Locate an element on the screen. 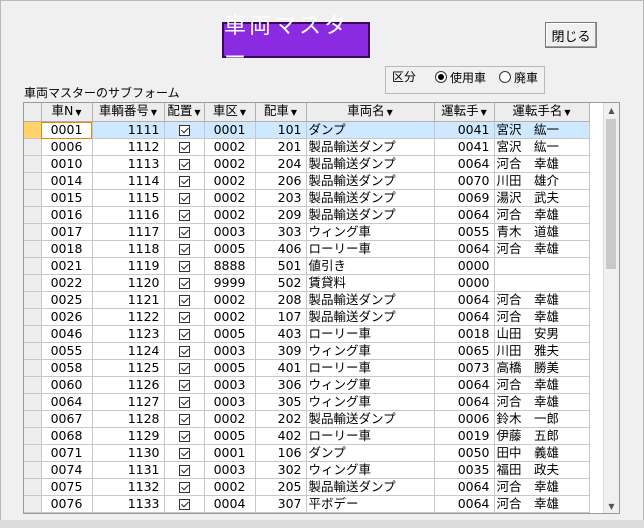 Image resolution: width=644 pixels, height=528 pixels. table-row: 0064 1127 0003 305 ウィング車 0064 河合 幸雄 is located at coordinates (307, 402).